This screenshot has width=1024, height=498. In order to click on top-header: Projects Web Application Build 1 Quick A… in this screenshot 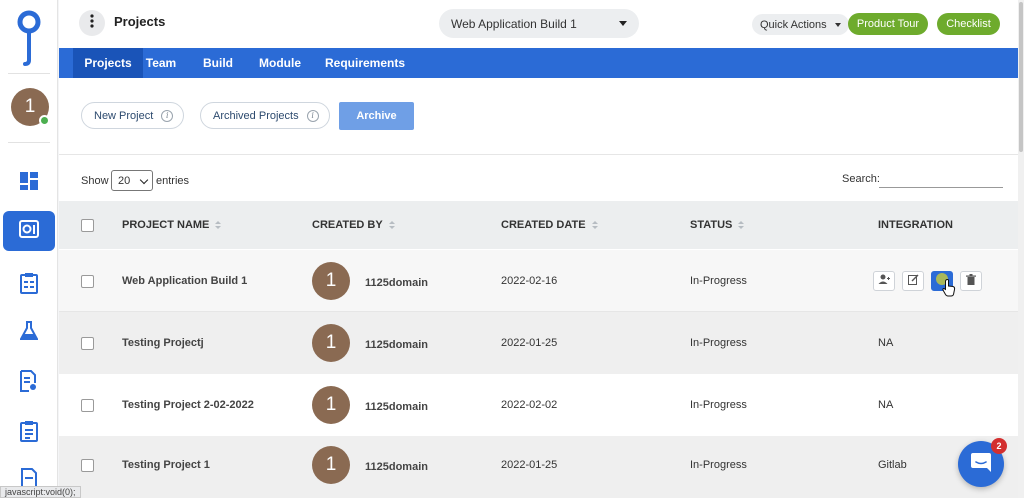, I will do `click(538, 24)`.